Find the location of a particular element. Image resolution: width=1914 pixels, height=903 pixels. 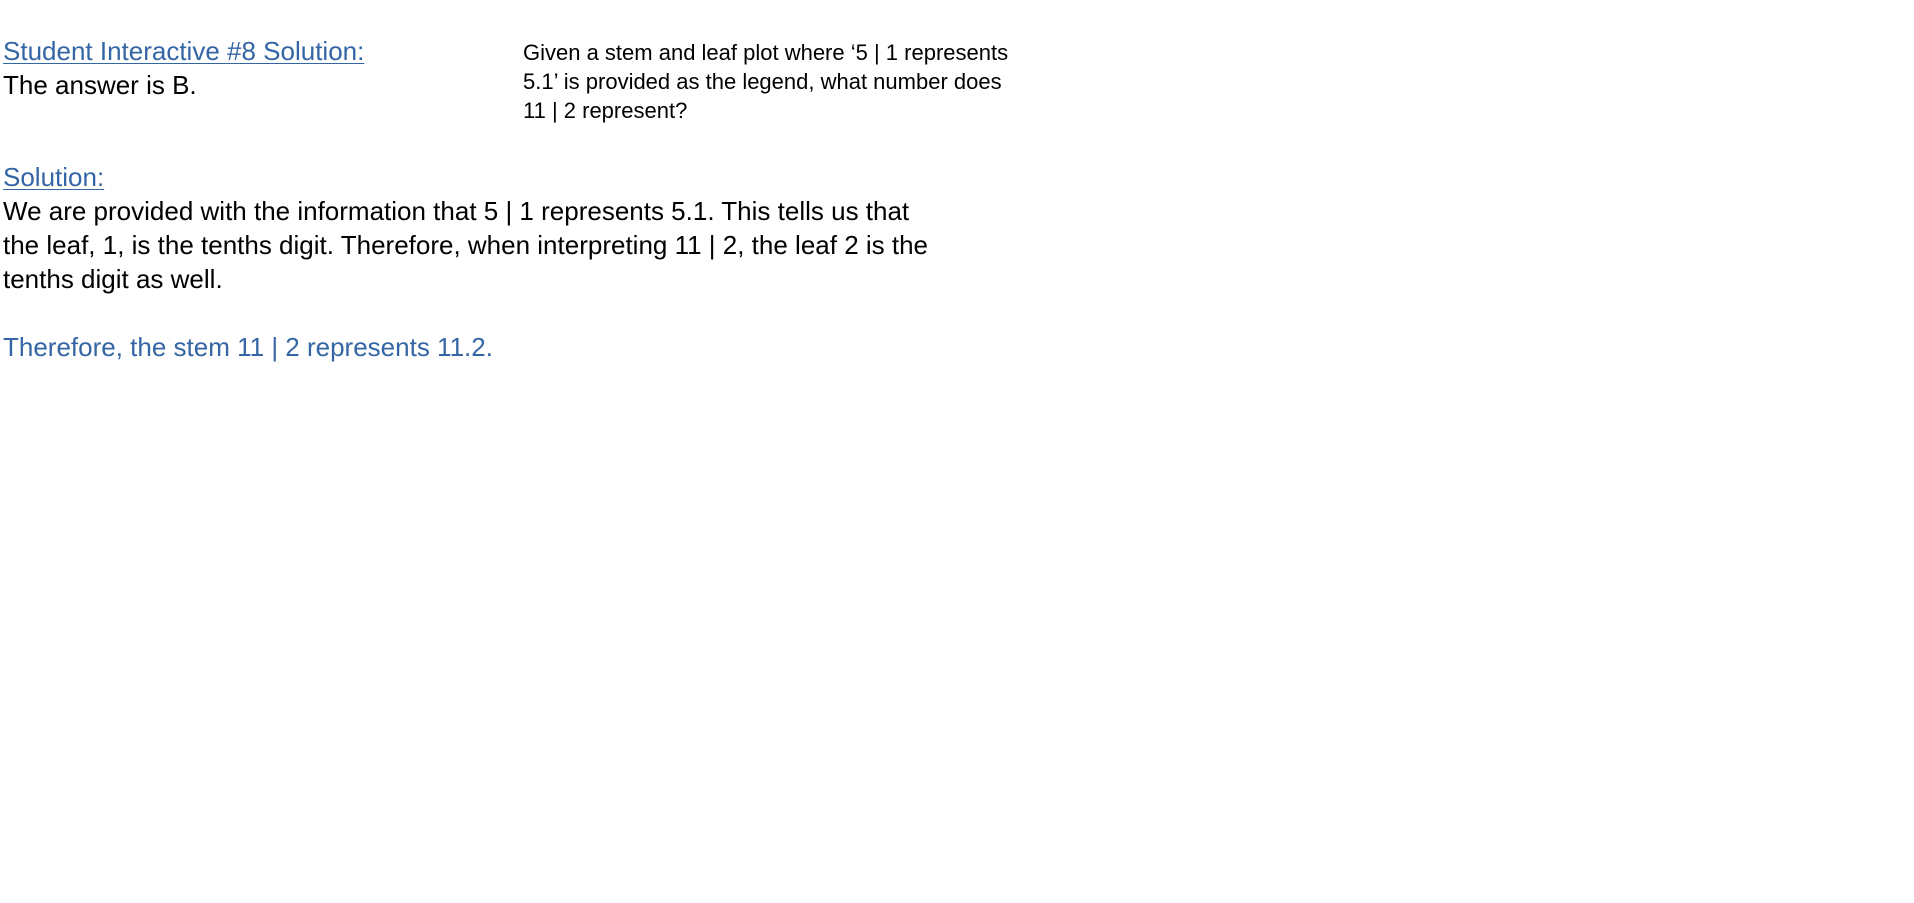

solution-heading: Solution: is located at coordinates (54, 177).